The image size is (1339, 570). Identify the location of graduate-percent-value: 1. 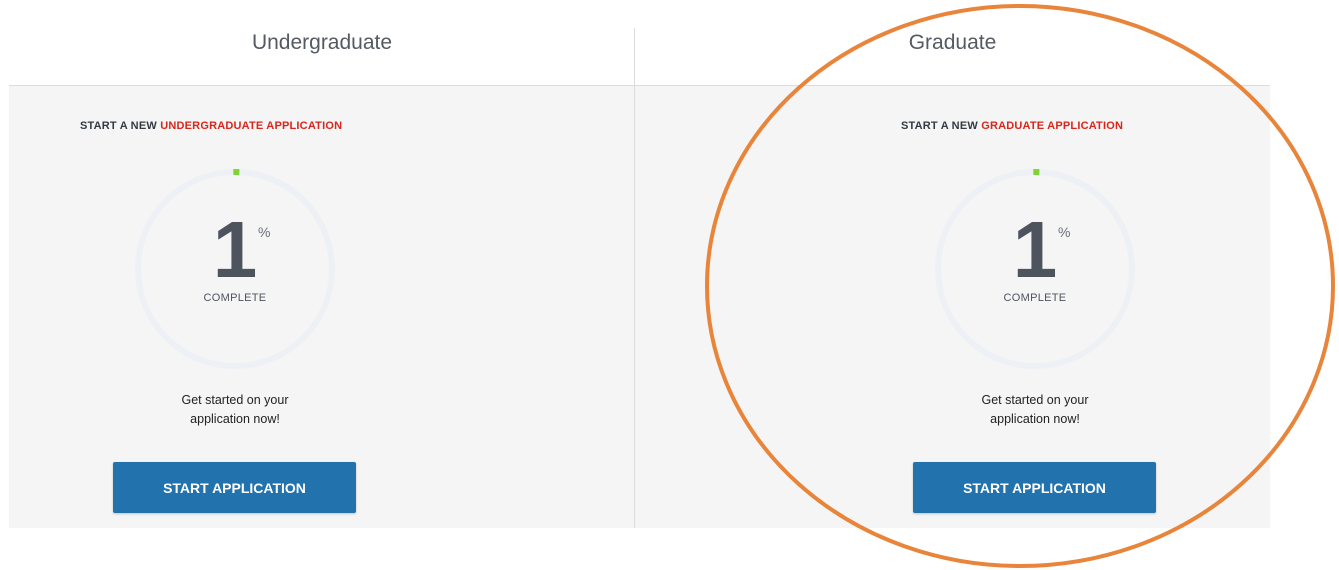
(1035, 249).